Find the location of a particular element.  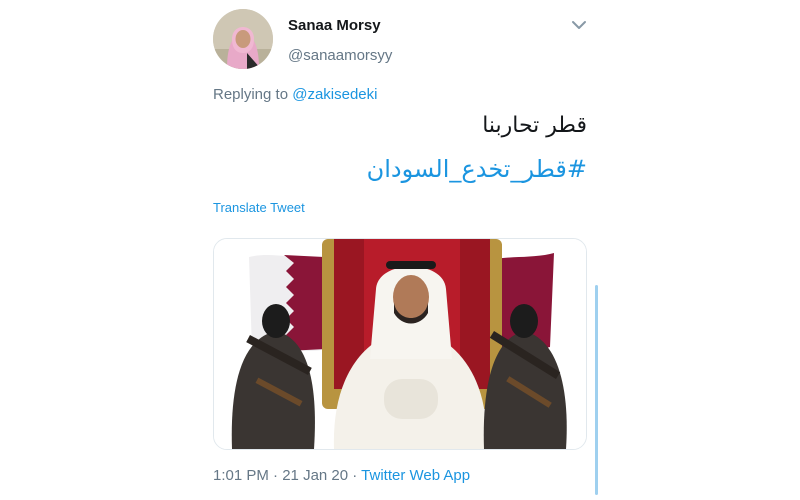

author-display-name: Sanaa Morsy is located at coordinates (334, 25).